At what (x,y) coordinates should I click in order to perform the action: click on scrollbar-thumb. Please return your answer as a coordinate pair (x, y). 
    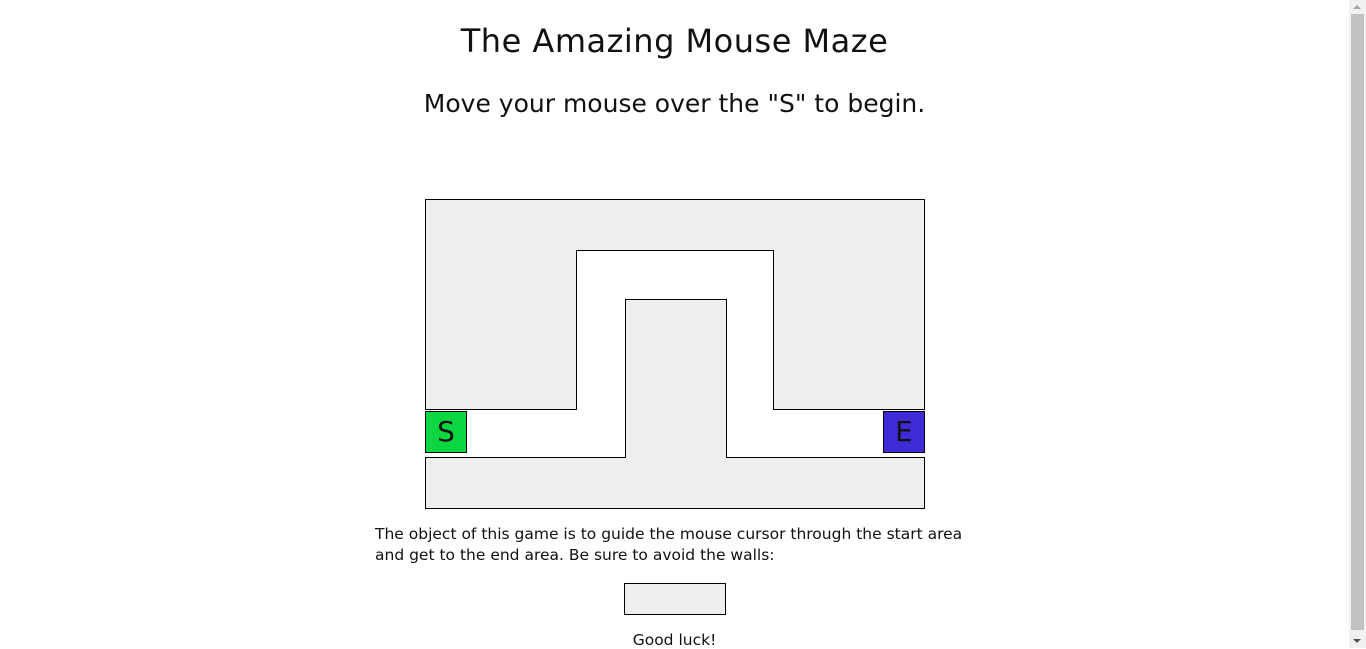
    Looking at the image, I should click on (1357, 322).